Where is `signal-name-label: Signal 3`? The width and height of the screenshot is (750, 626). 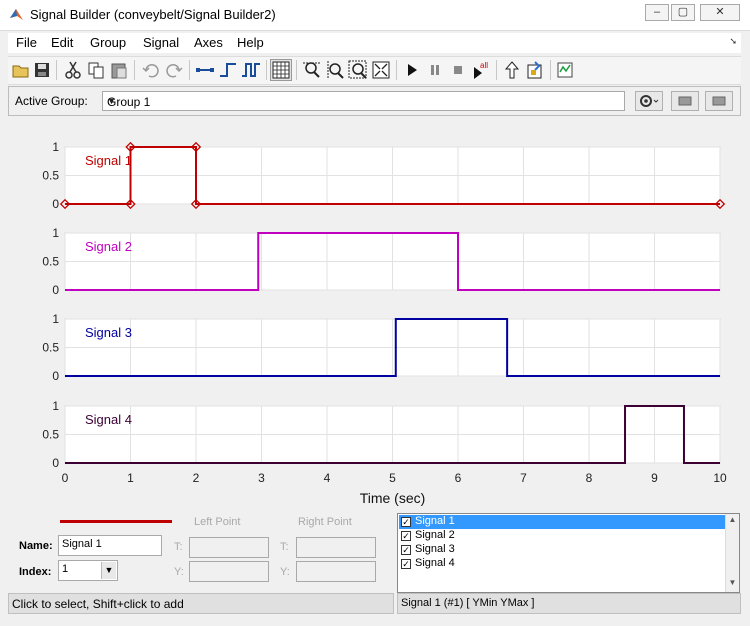
signal-name-label: Signal 3 is located at coordinates (108, 332).